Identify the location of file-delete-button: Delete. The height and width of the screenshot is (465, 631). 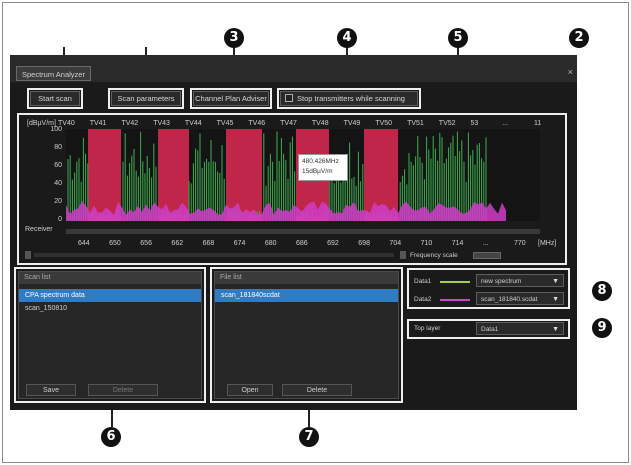
(317, 390).